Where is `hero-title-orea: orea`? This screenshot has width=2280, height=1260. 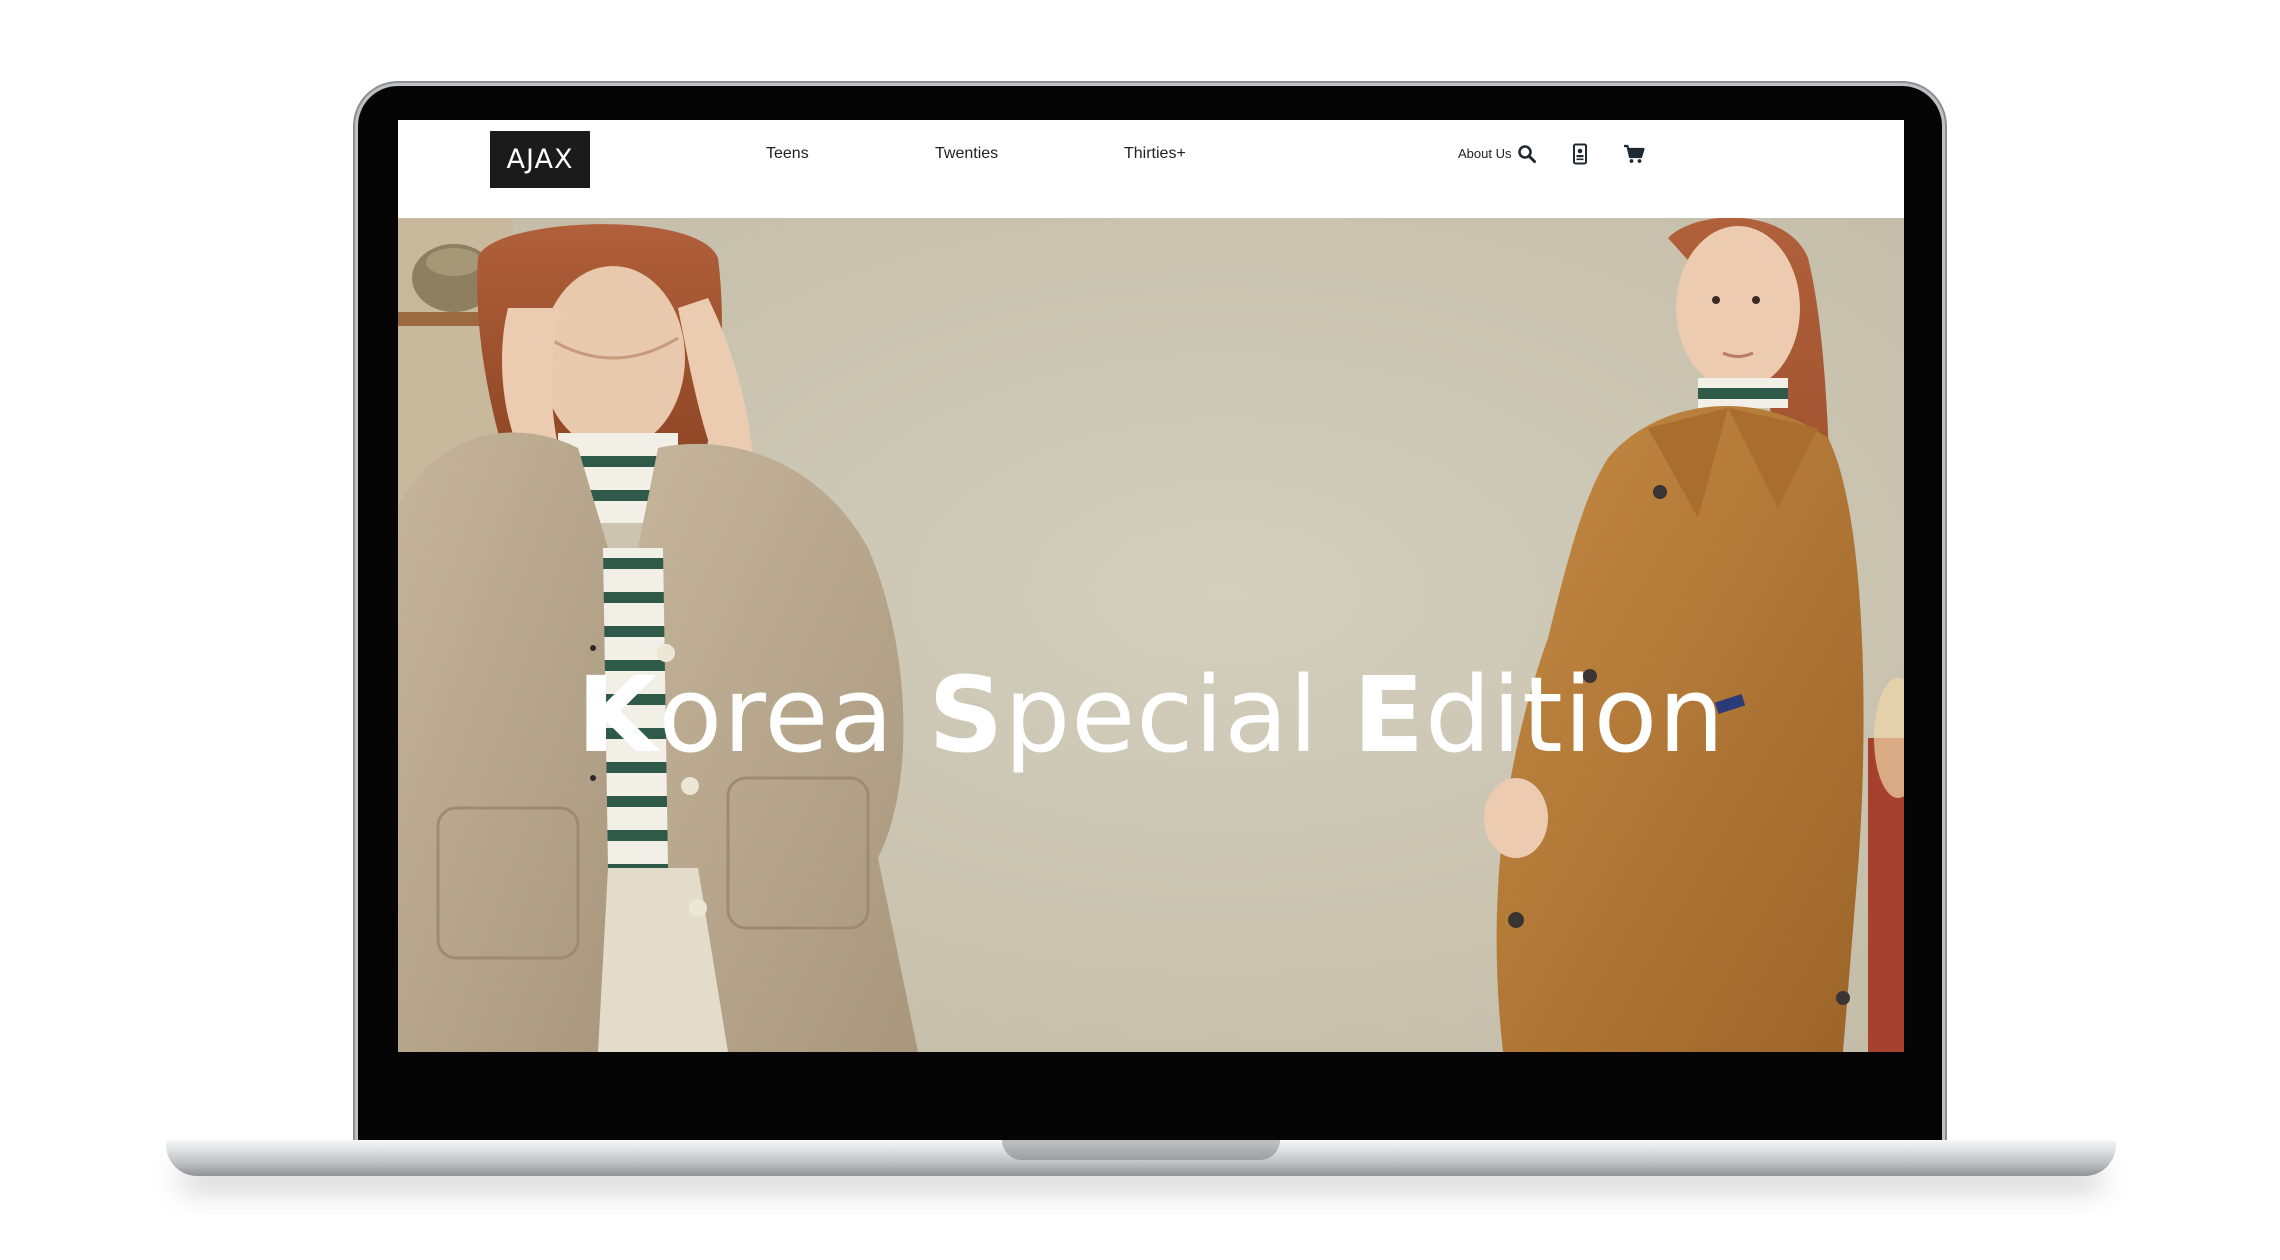
hero-title-orea: orea is located at coordinates (793, 715).